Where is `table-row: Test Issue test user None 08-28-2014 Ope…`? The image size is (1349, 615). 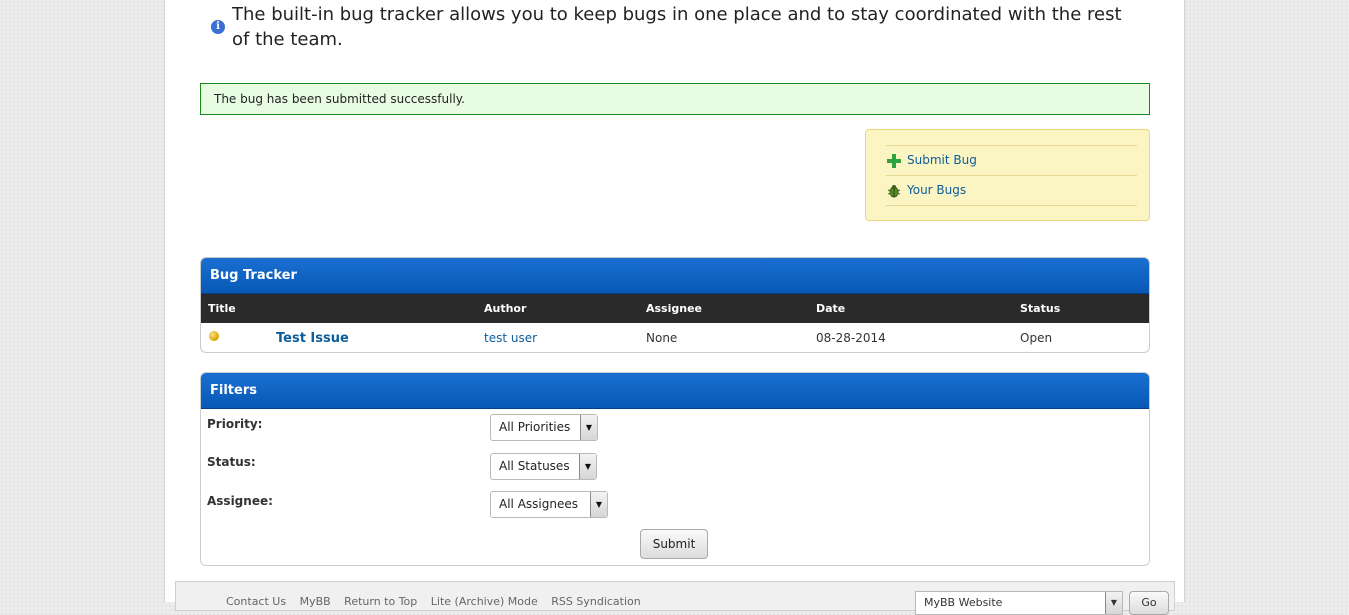 table-row: Test Issue test user None 08-28-2014 Ope… is located at coordinates (675, 337).